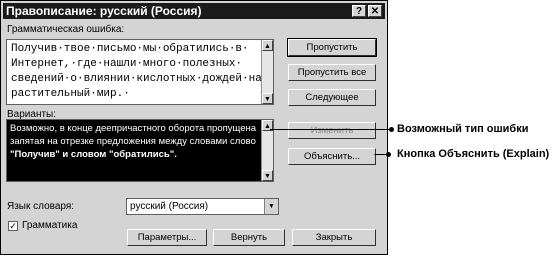 This screenshot has height=256, width=560. I want to click on grammar-checkbox: ✓, so click(13, 226).